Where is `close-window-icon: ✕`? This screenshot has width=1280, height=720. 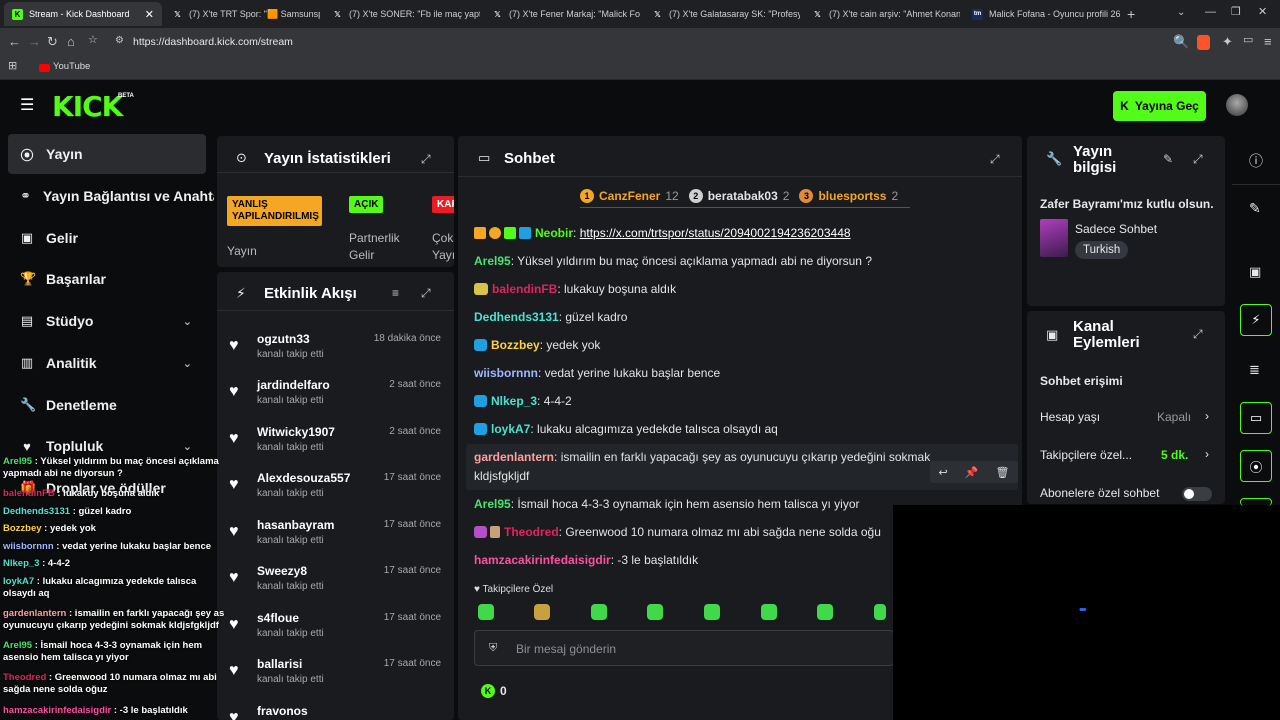 close-window-icon: ✕ is located at coordinates (1262, 12).